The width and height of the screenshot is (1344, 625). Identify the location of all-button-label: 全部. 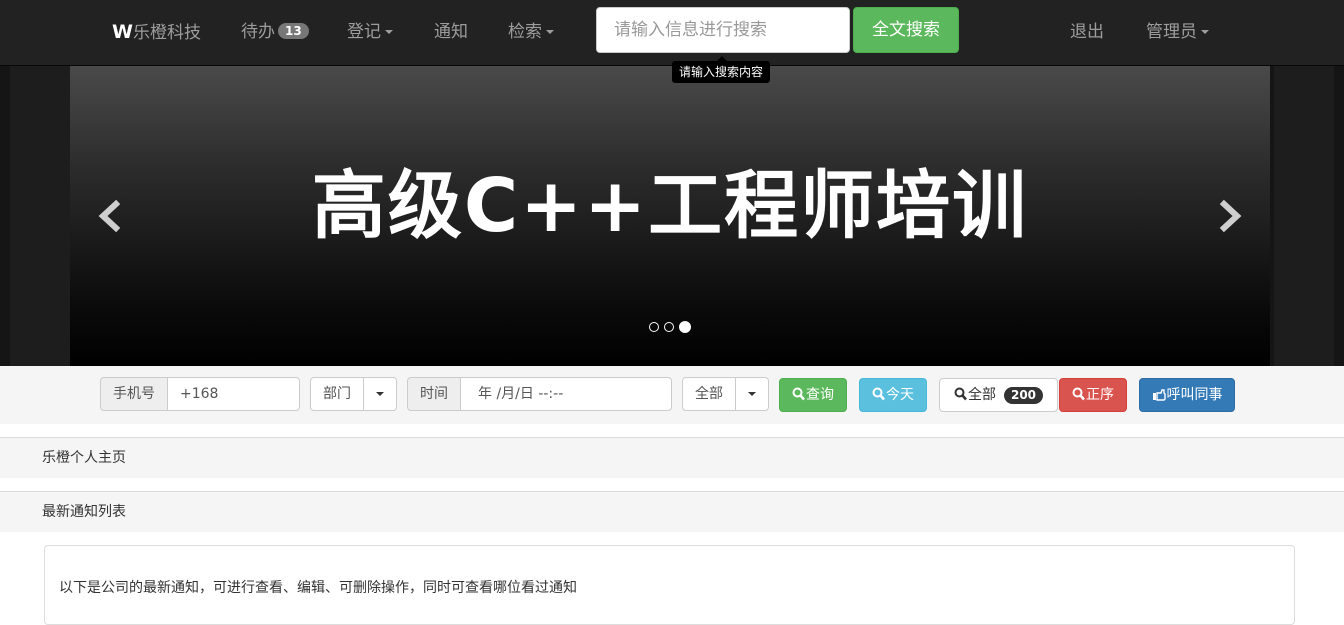
(981, 395).